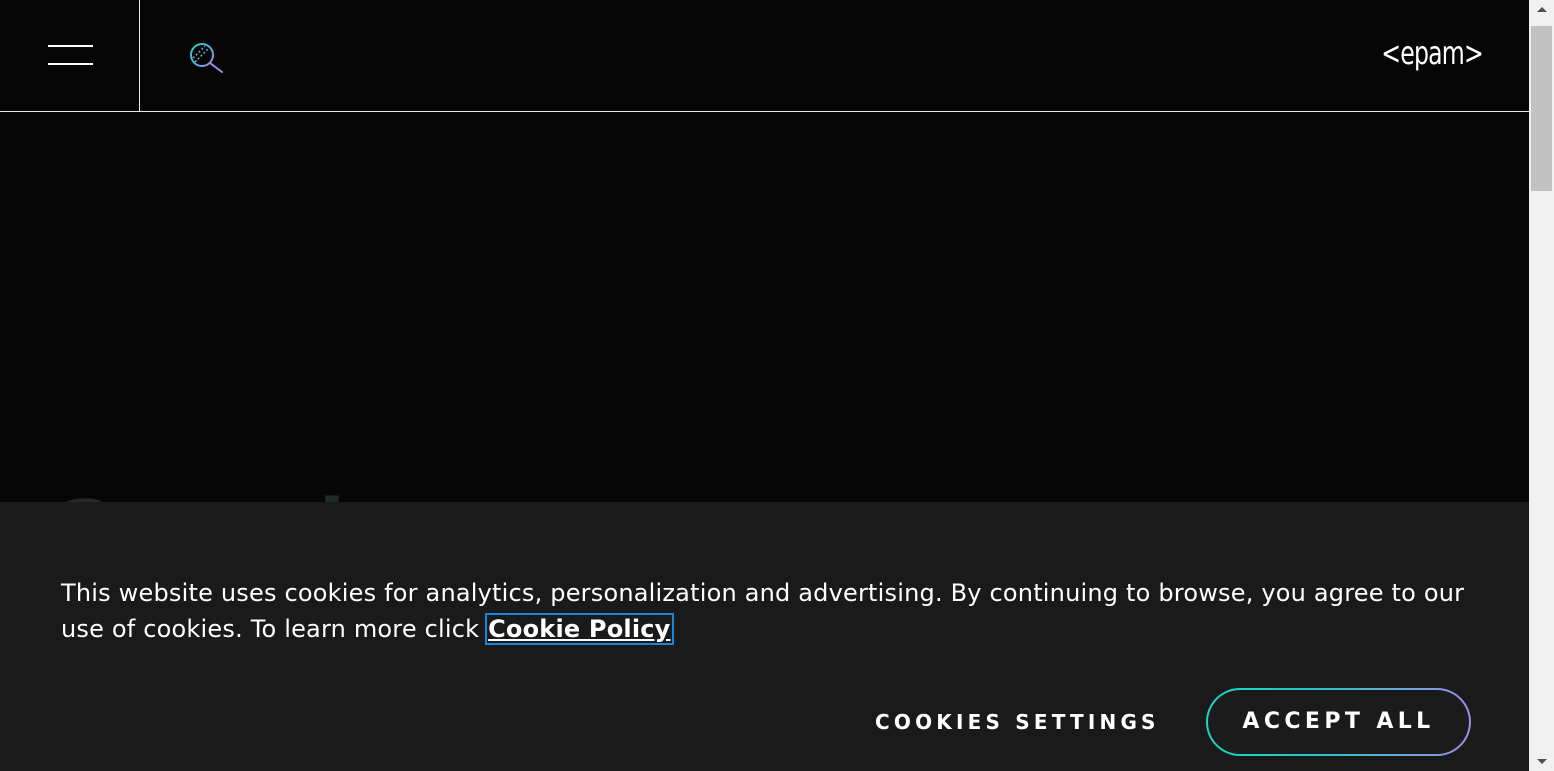  Describe the element at coordinates (764, 56) in the screenshot. I see `site-header: <epam>` at that location.